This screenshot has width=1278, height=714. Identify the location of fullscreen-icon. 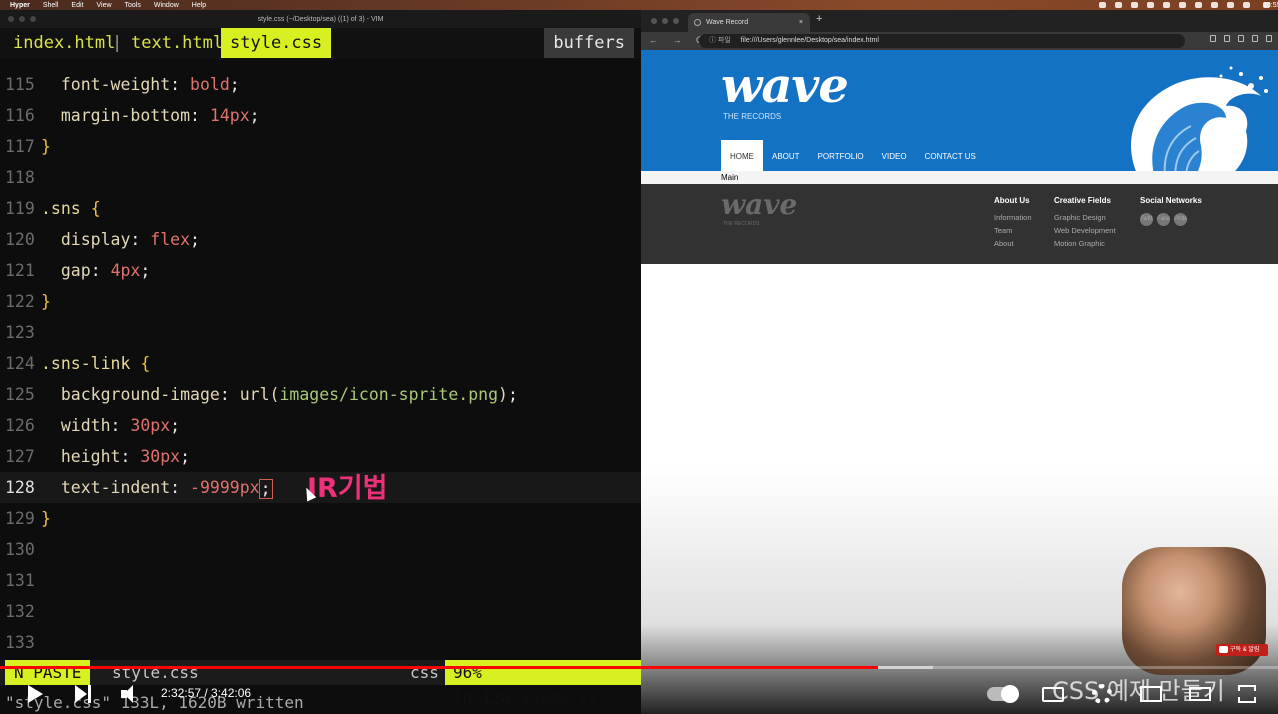
(1247, 694).